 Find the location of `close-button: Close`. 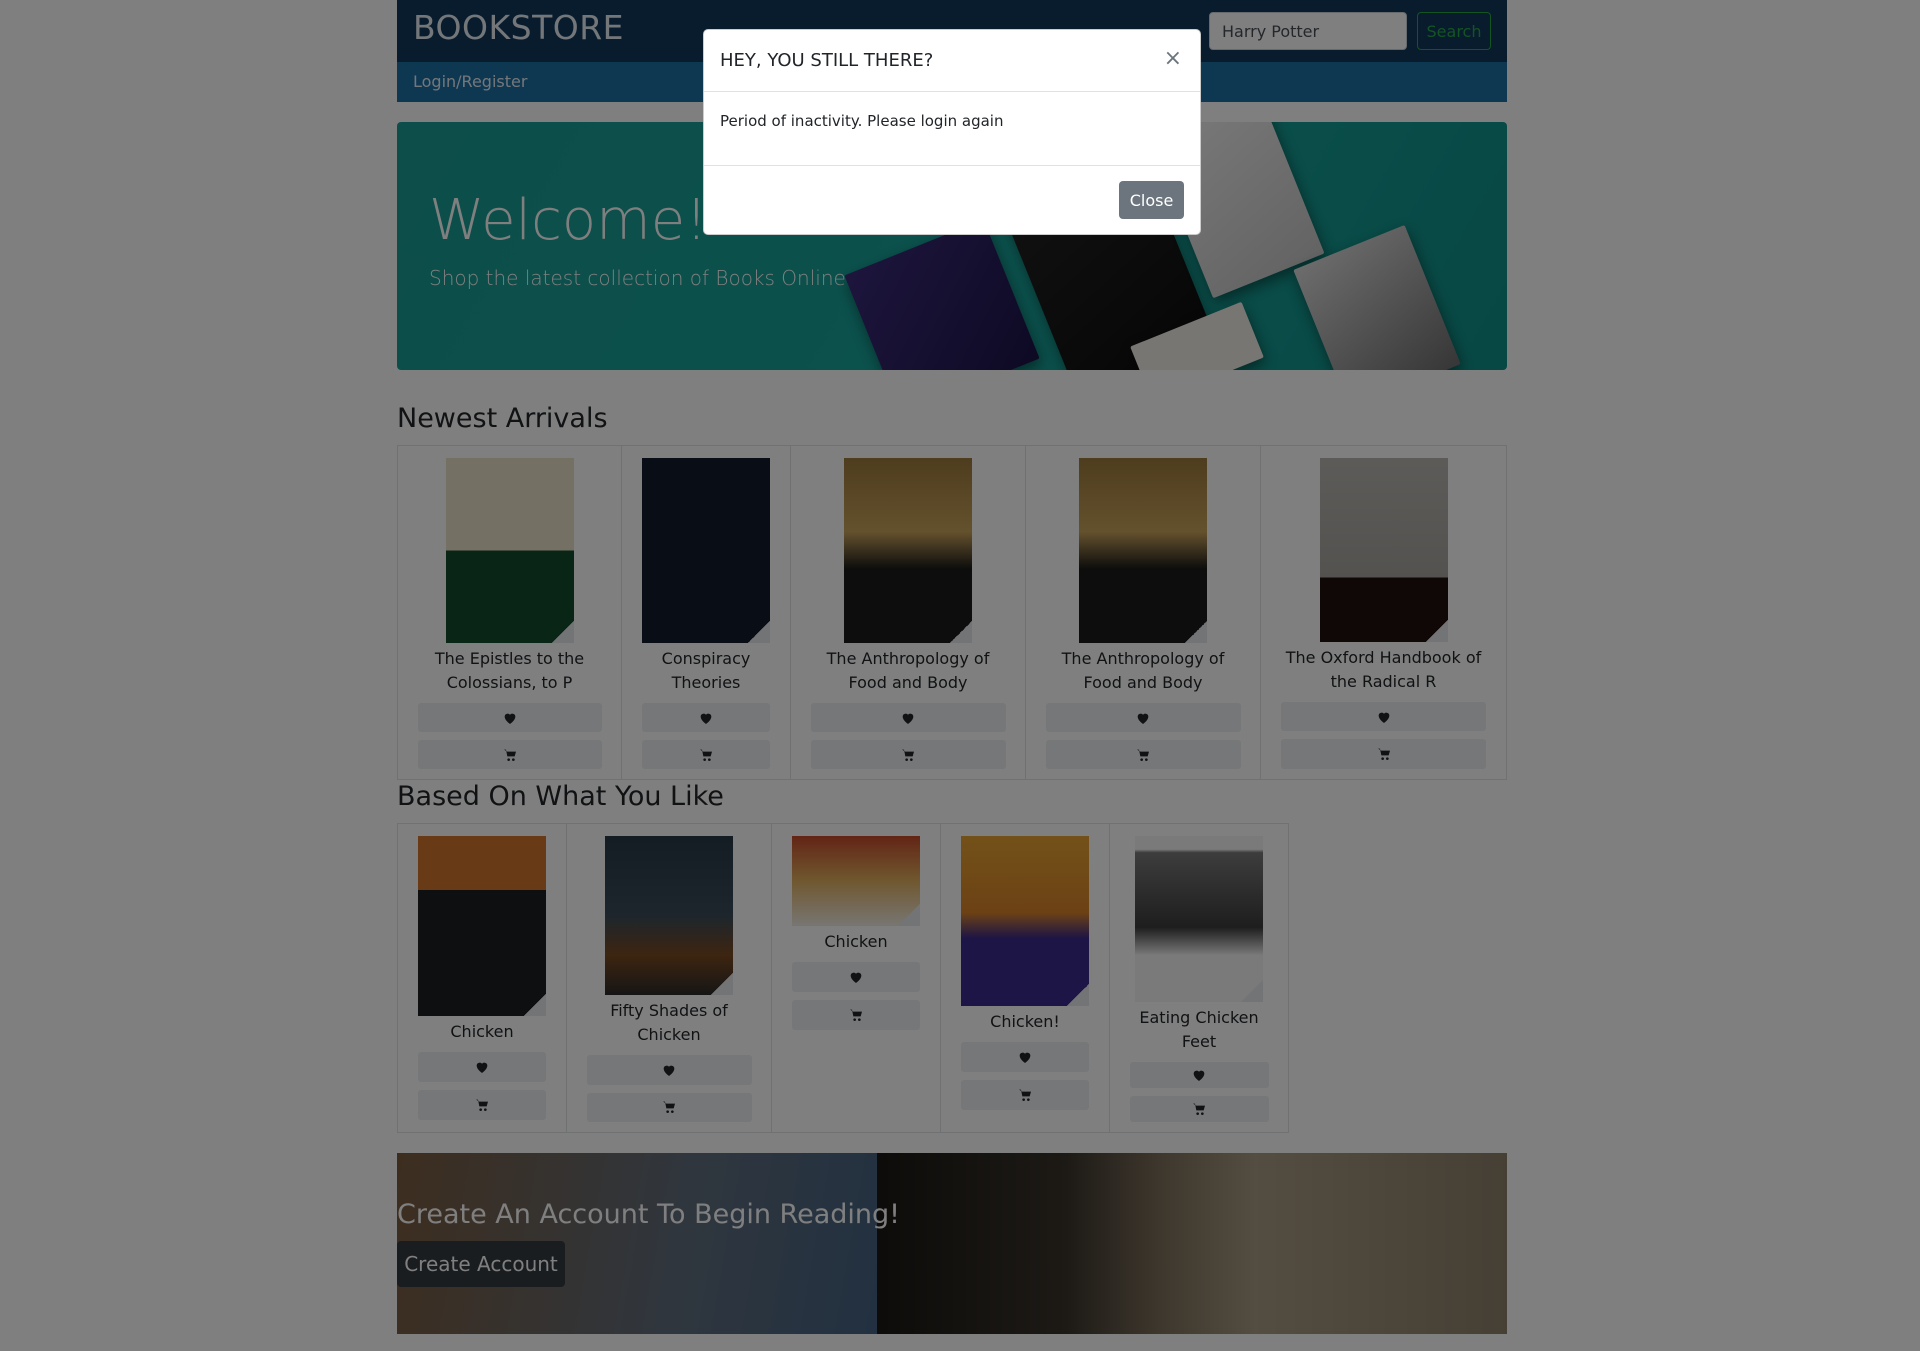

close-button: Close is located at coordinates (1151, 200).